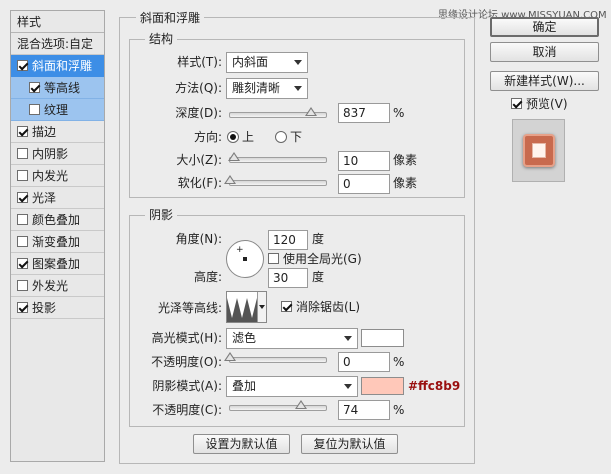 The height and width of the screenshot is (474, 611). Describe the element at coordinates (57, 176) in the screenshot. I see `style-item-inner-glow: 内发光` at that location.